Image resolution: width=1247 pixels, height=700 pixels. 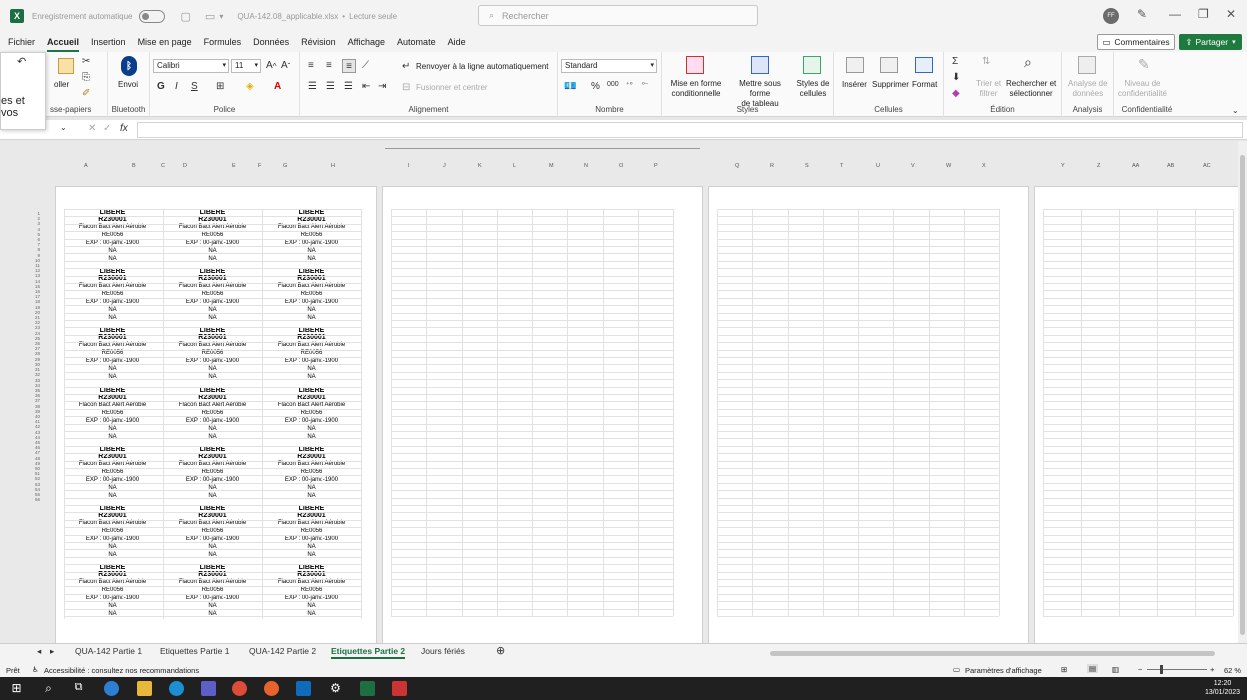 What do you see at coordinates (250, 86) in the screenshot?
I see `fill-color-icon: ◈` at bounding box center [250, 86].